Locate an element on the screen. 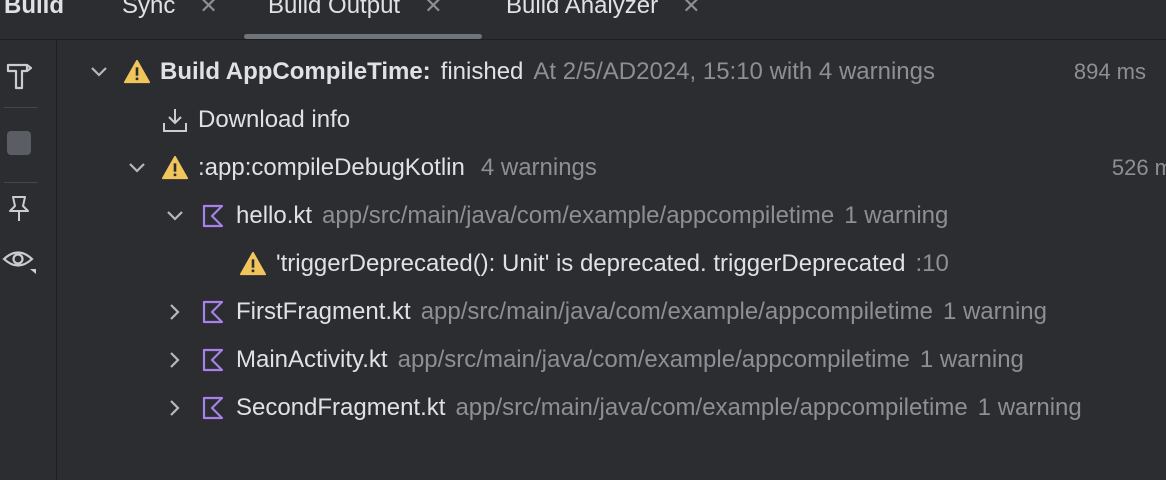 Image resolution: width=1166 pixels, height=480 pixels. tab-build-label: Build is located at coordinates (34, 9).